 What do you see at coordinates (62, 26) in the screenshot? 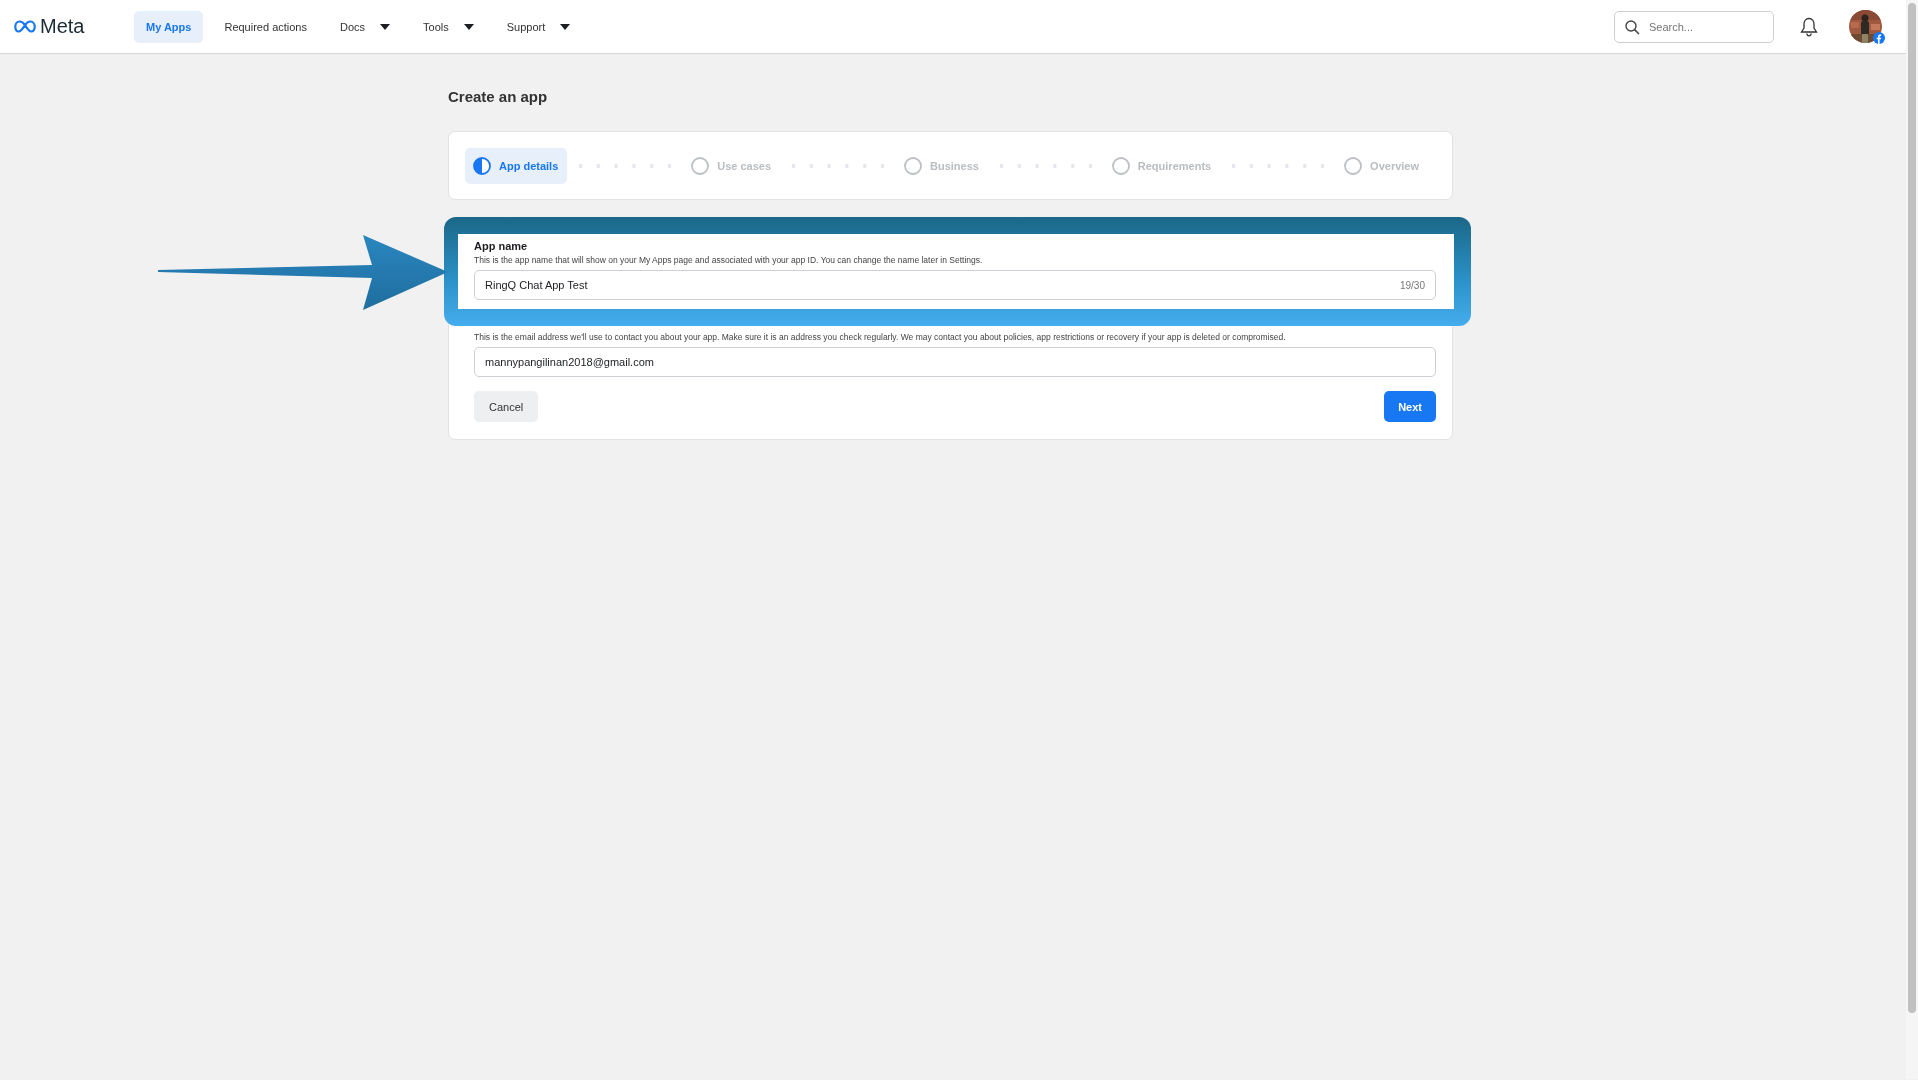
I see `logo-wordmark: Meta` at bounding box center [62, 26].